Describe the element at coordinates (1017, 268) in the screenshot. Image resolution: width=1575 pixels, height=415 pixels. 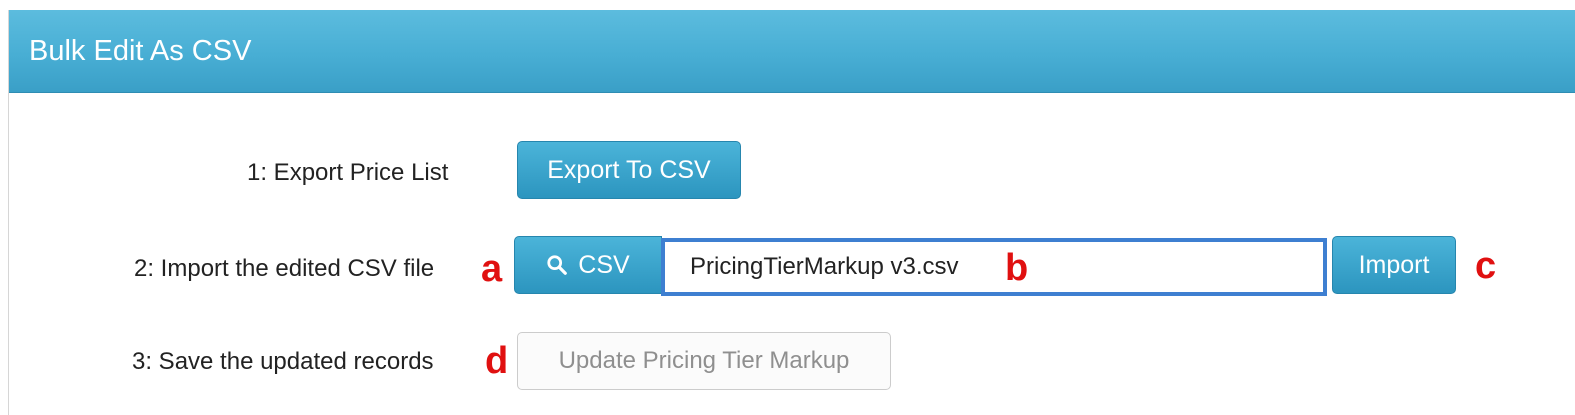
I see `annotation-b: b` at that location.